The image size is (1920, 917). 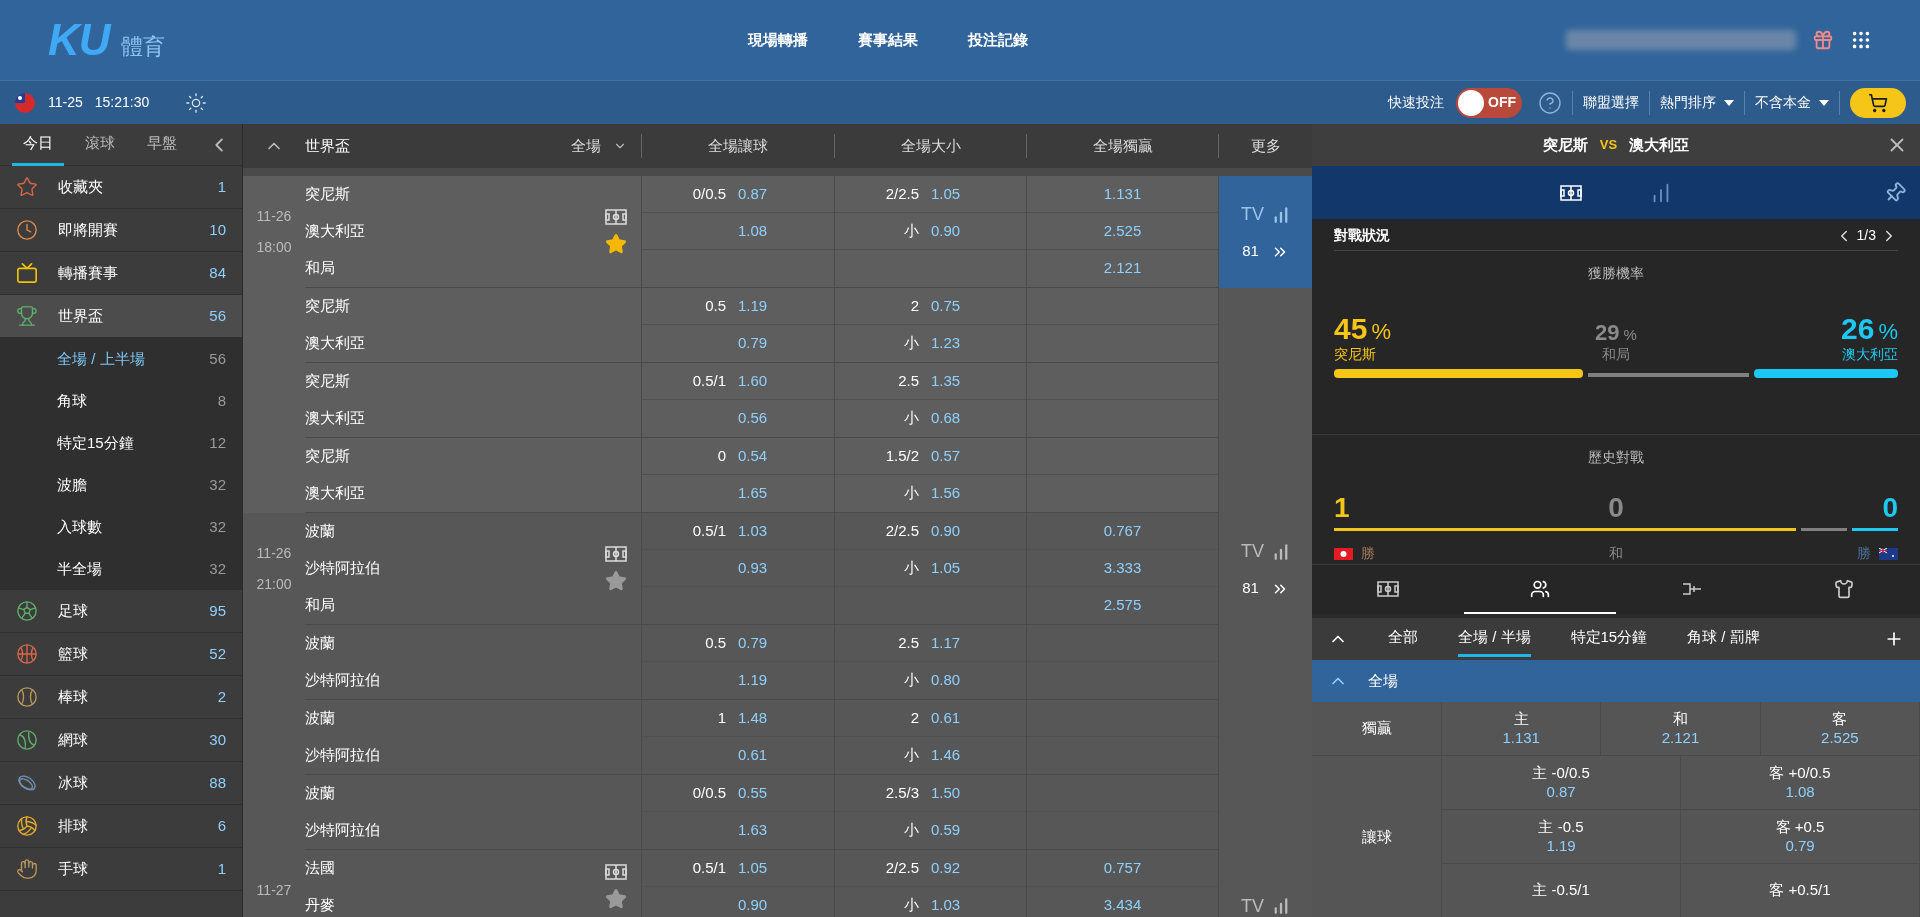 What do you see at coordinates (1729, 102) in the screenshot?
I see `caret-icon` at bounding box center [1729, 102].